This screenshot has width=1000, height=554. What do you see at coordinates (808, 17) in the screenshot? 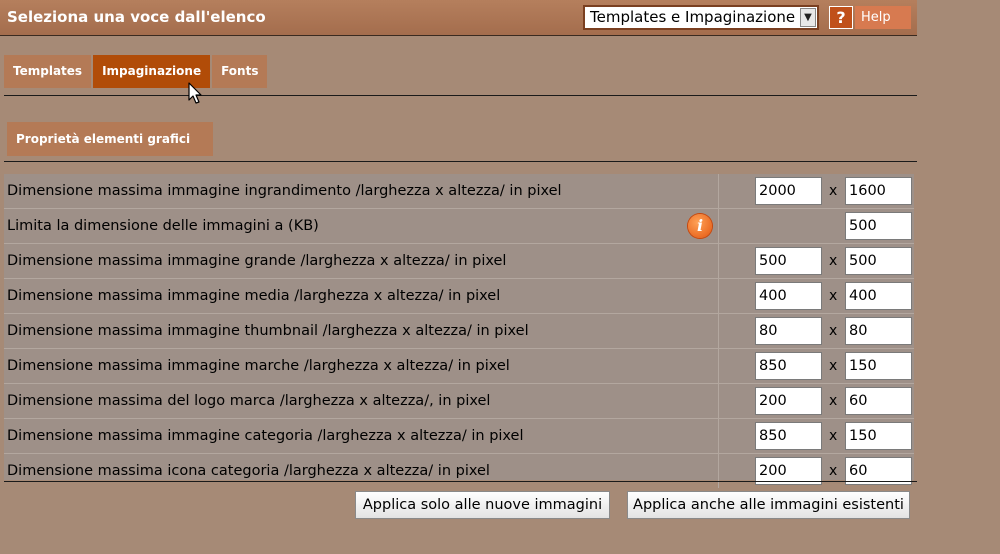
I see `chevron-down-icon: ▼` at bounding box center [808, 17].